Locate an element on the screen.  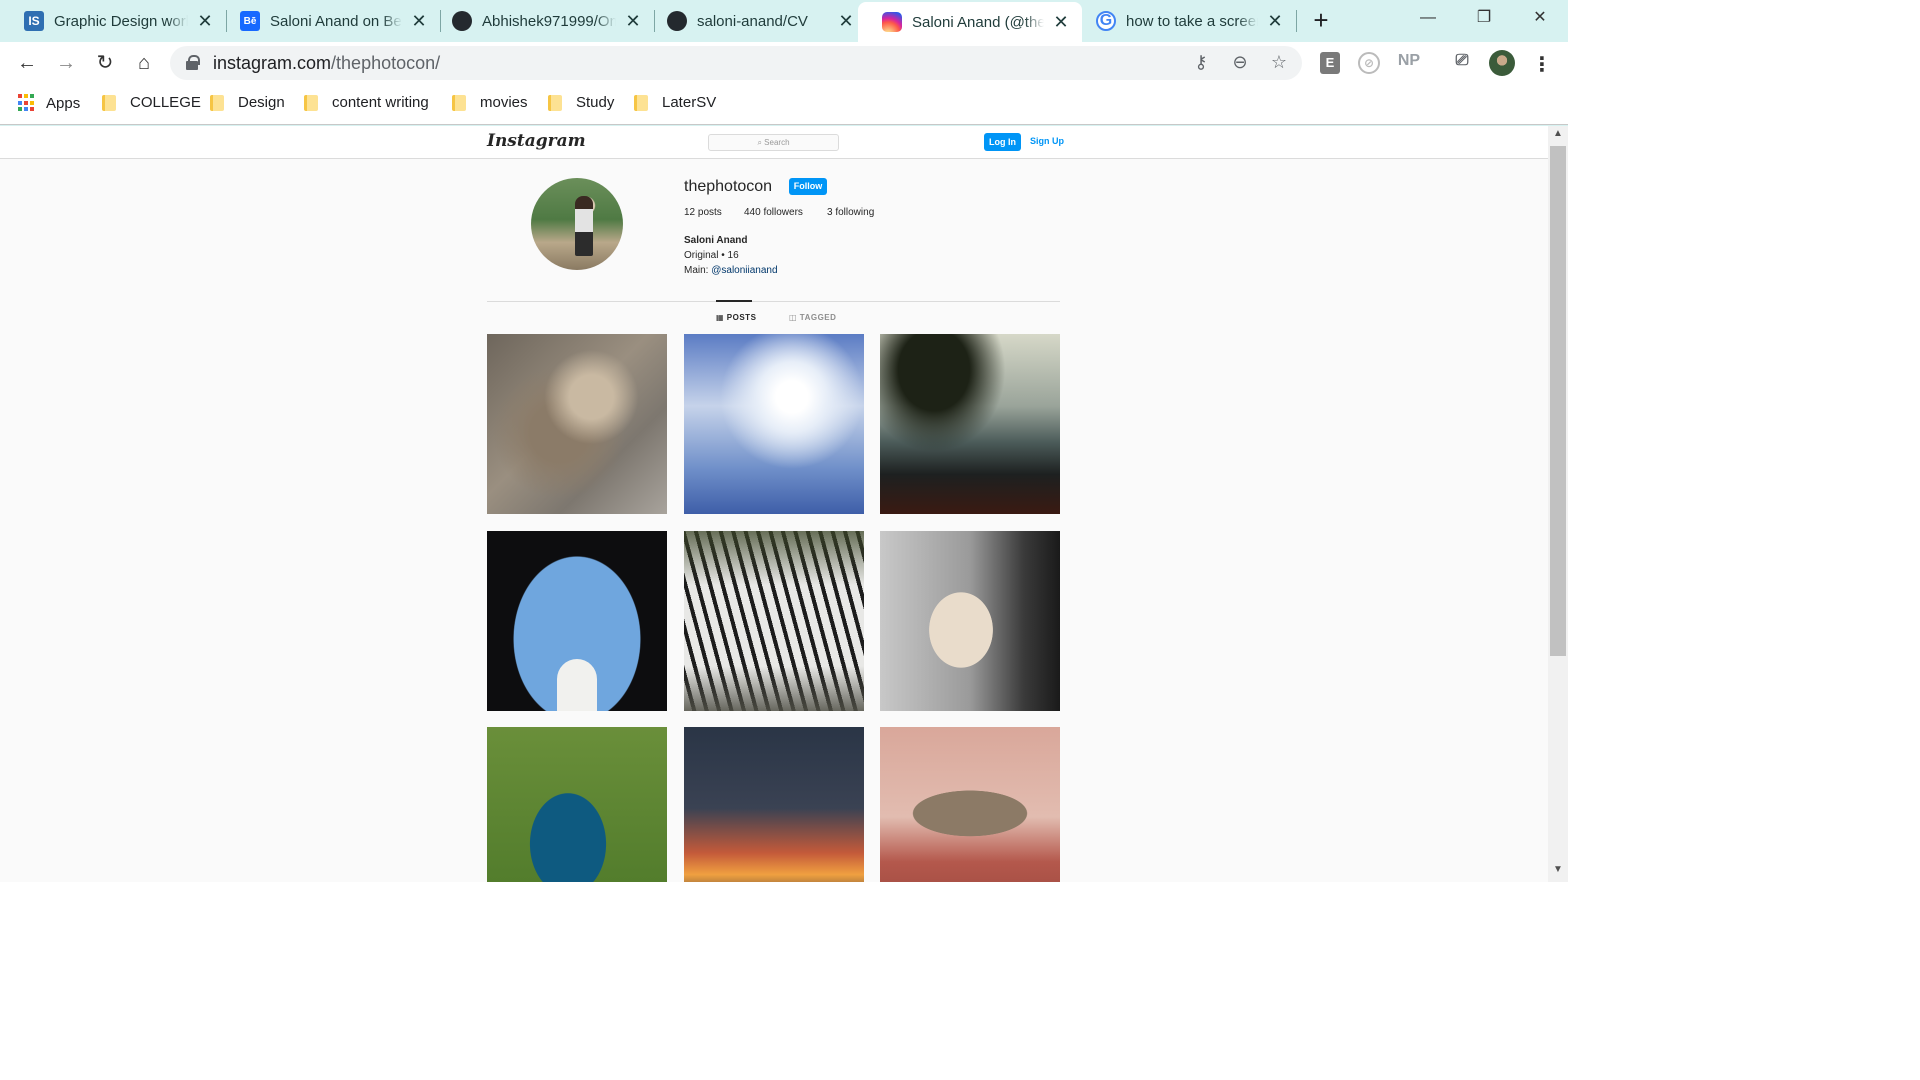
cast-icon: ⎚ is located at coordinates (1462, 63).